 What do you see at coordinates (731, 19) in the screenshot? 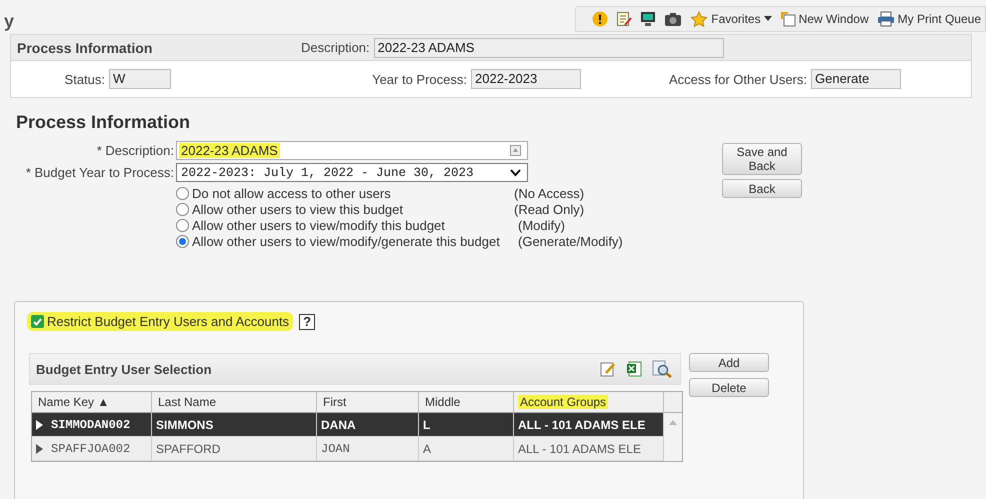
I see `favorites-menu: Favorites` at bounding box center [731, 19].